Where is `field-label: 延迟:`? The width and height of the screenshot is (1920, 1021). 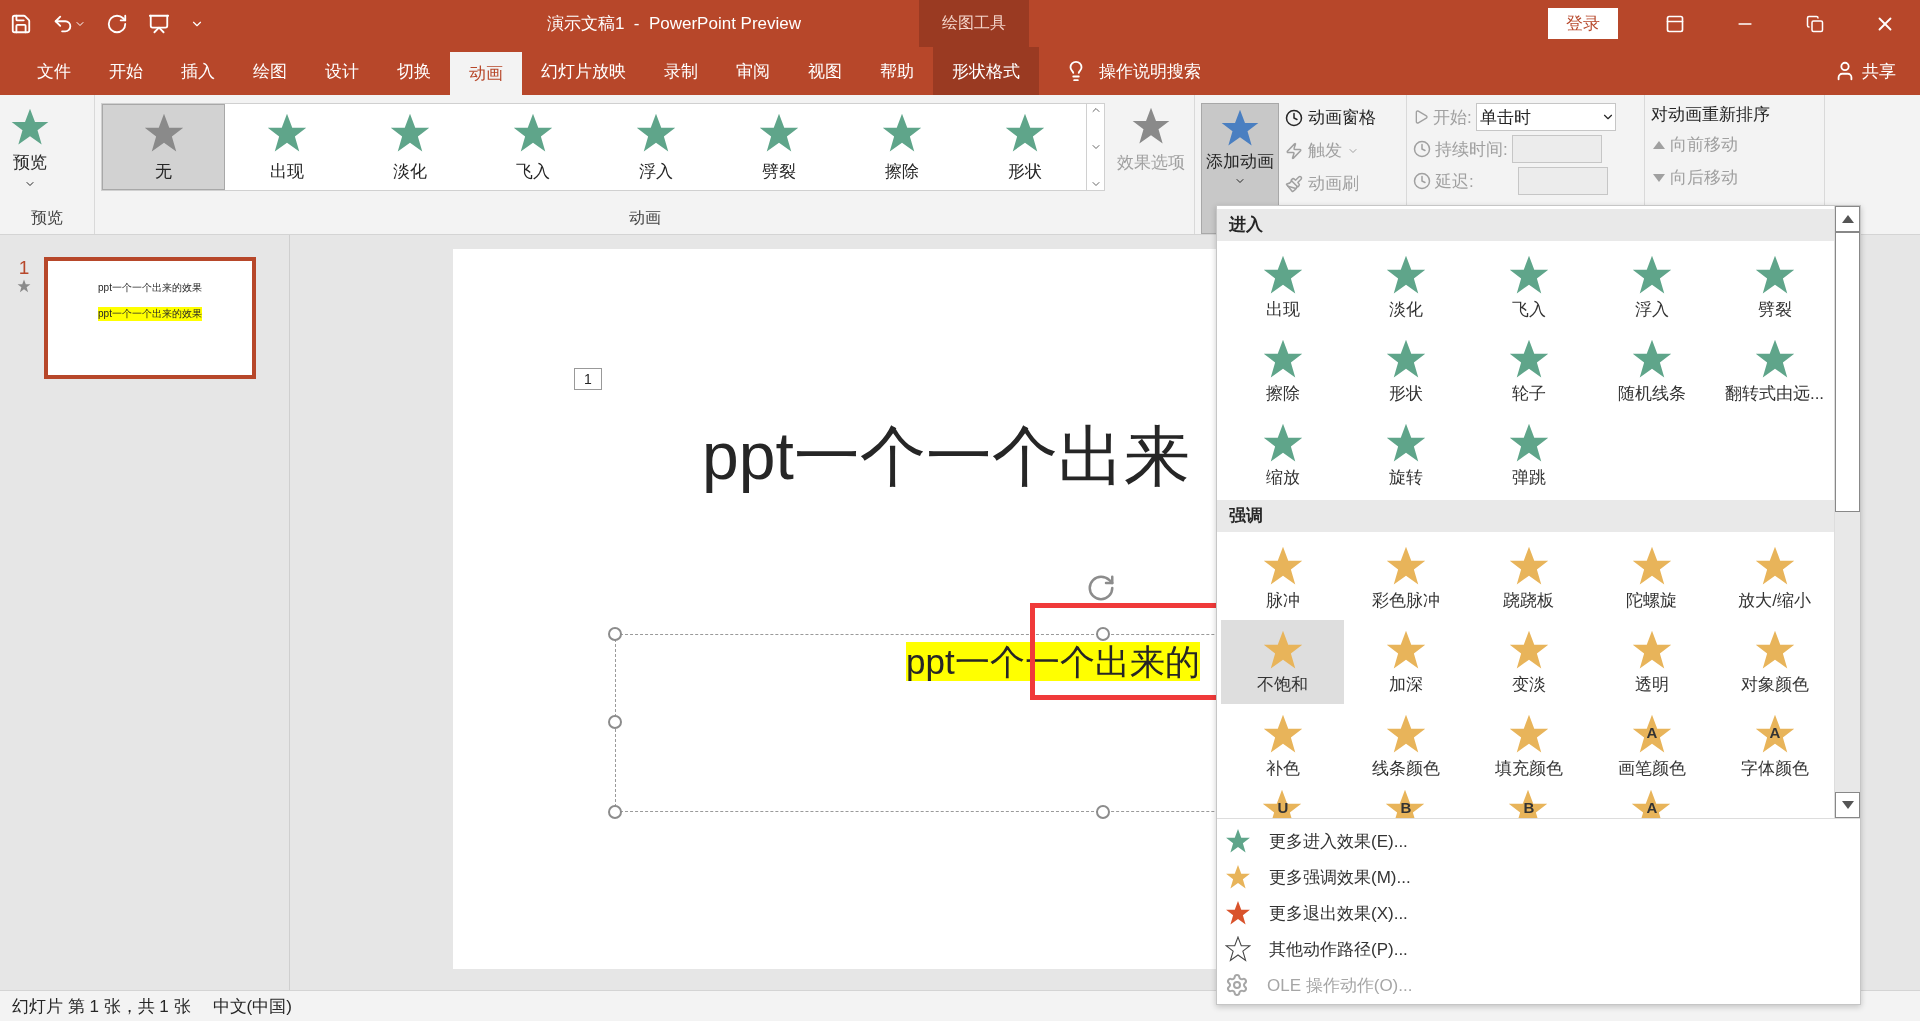 field-label: 延迟: is located at coordinates (1454, 181).